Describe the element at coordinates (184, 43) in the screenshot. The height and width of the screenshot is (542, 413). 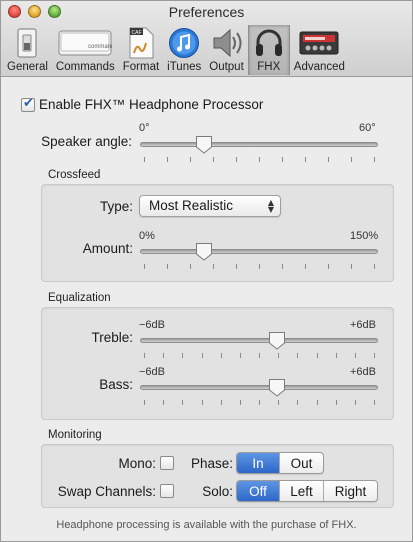
I see `itunes-note-icon` at that location.